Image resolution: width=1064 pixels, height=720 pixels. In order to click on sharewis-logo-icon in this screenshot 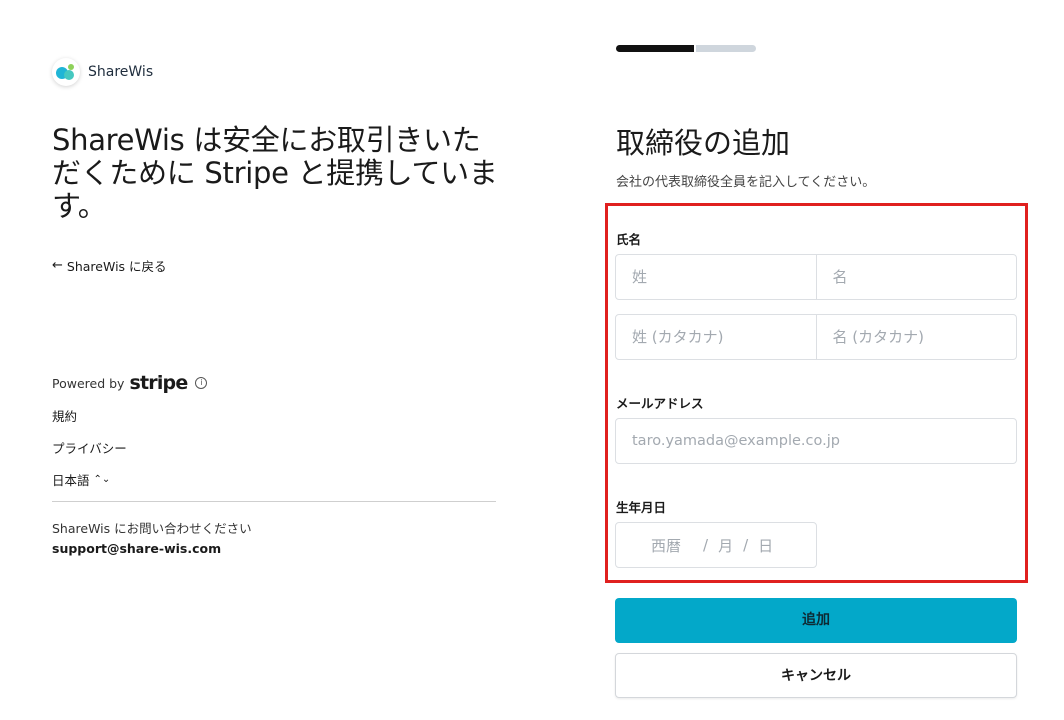, I will do `click(66, 72)`.